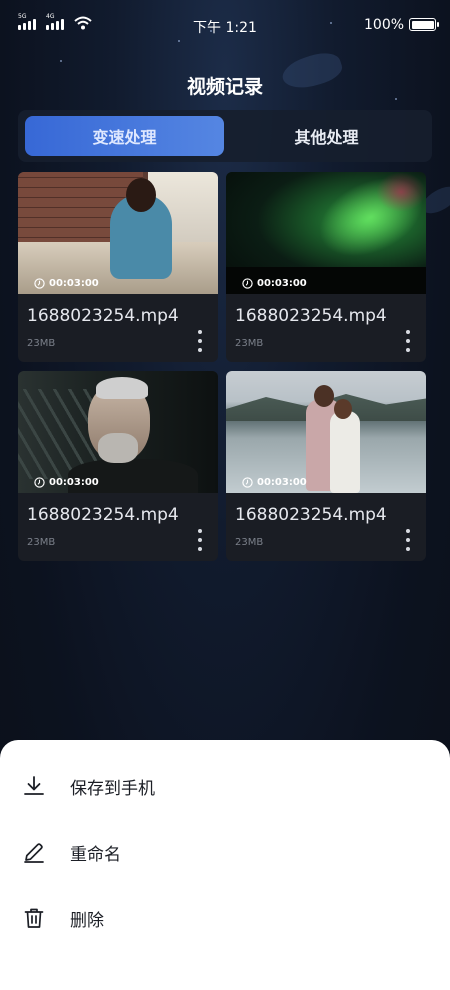 This screenshot has height=990, width=450. I want to click on battery-icon, so click(424, 24).